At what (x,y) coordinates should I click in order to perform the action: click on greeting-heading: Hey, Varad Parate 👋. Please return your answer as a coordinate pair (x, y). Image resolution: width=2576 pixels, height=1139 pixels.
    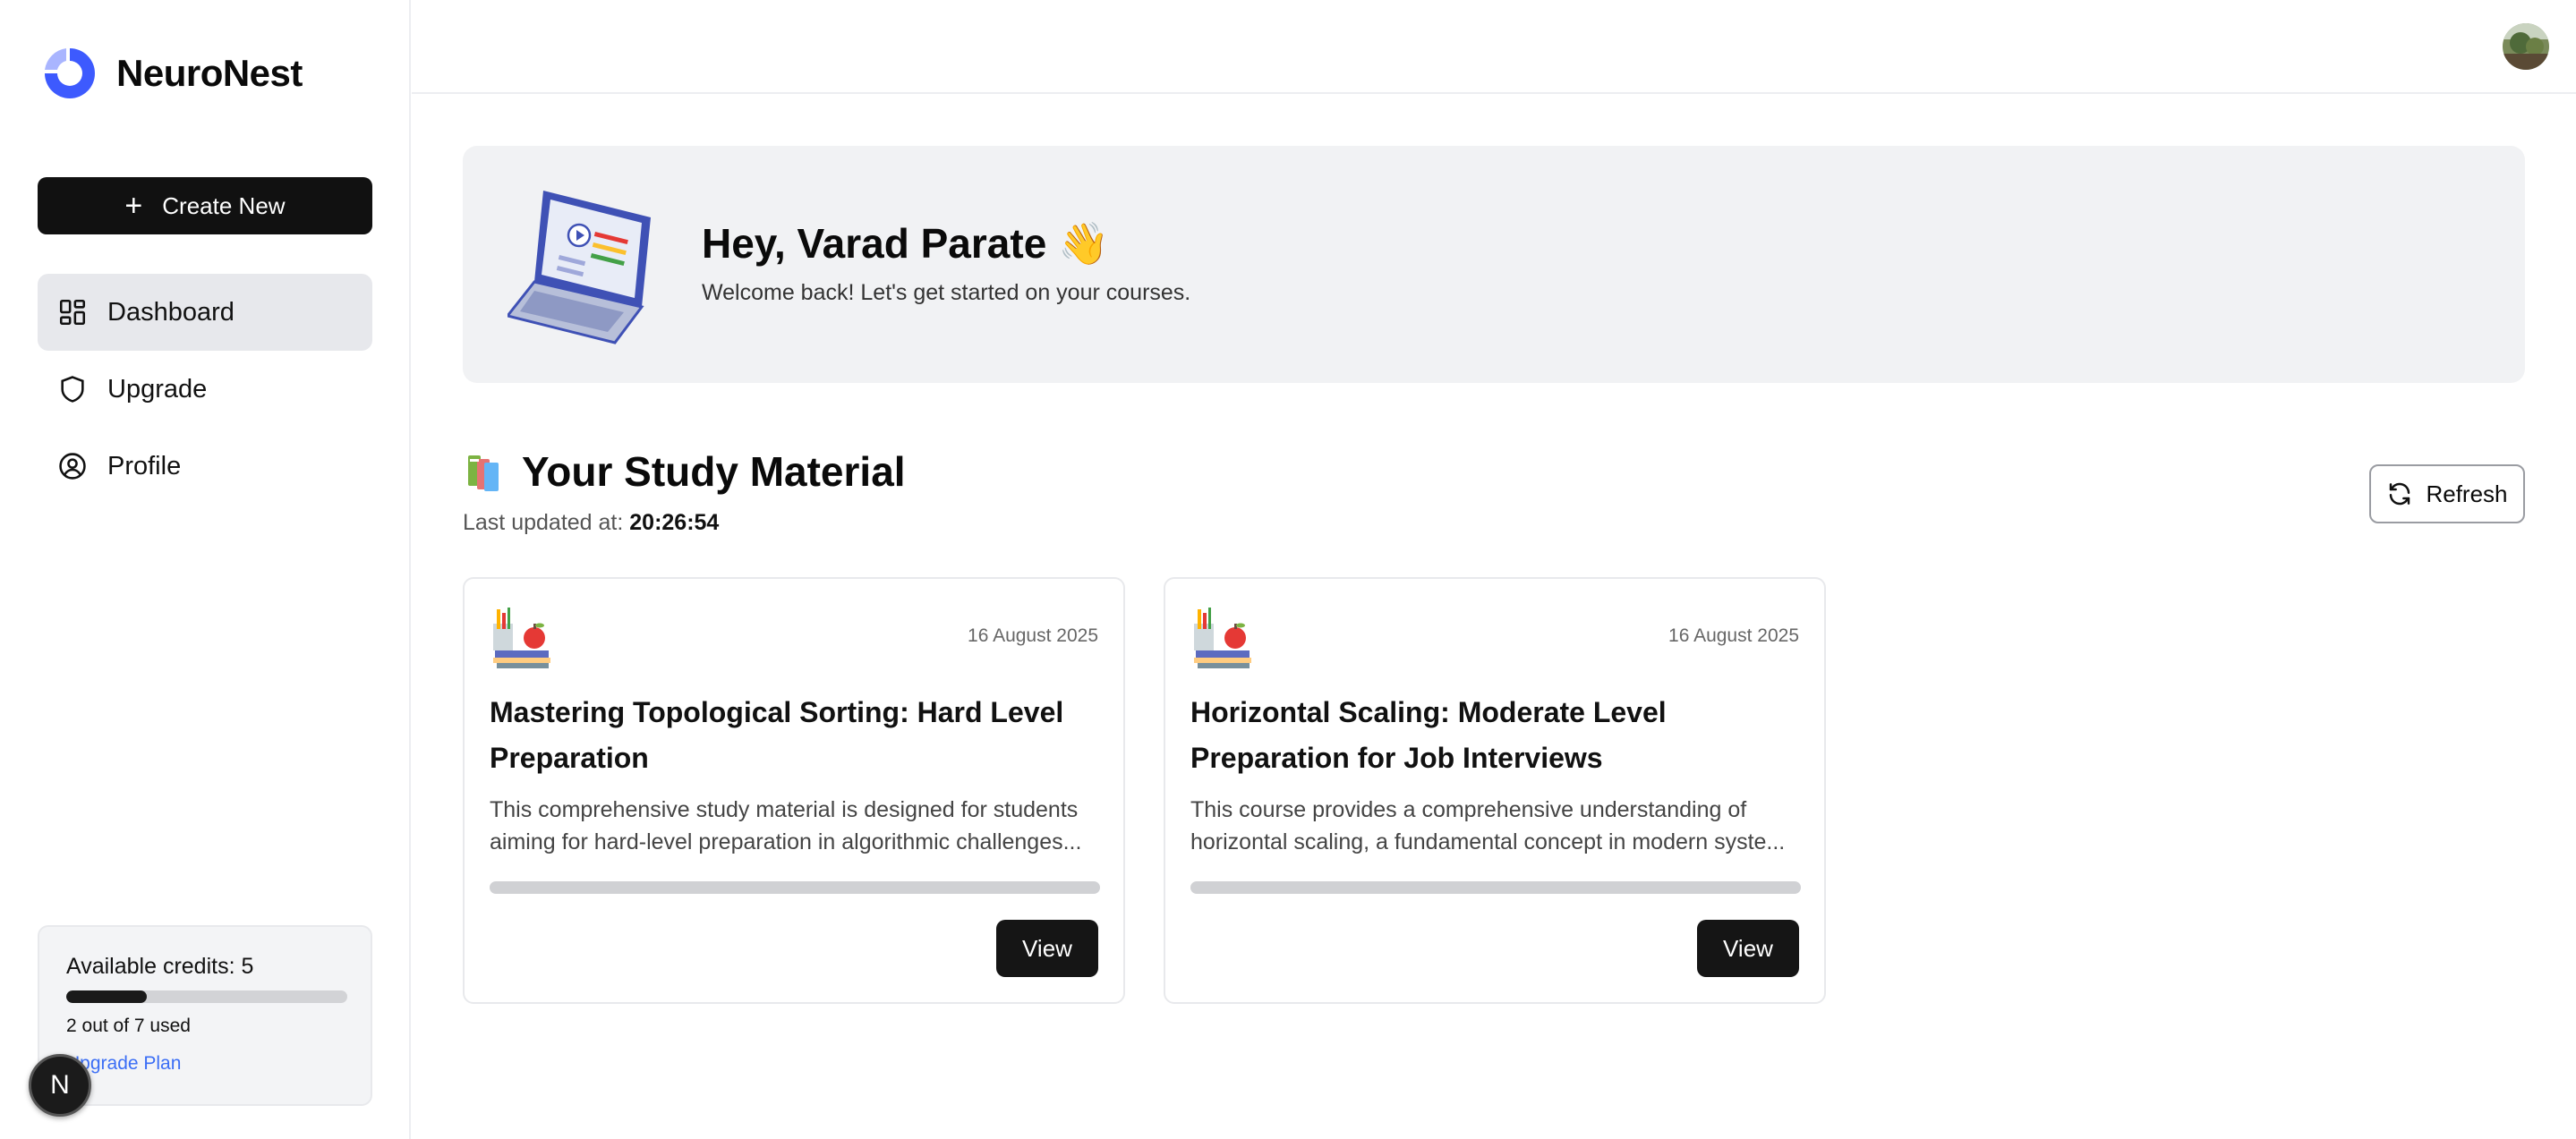
    Looking at the image, I should click on (906, 243).